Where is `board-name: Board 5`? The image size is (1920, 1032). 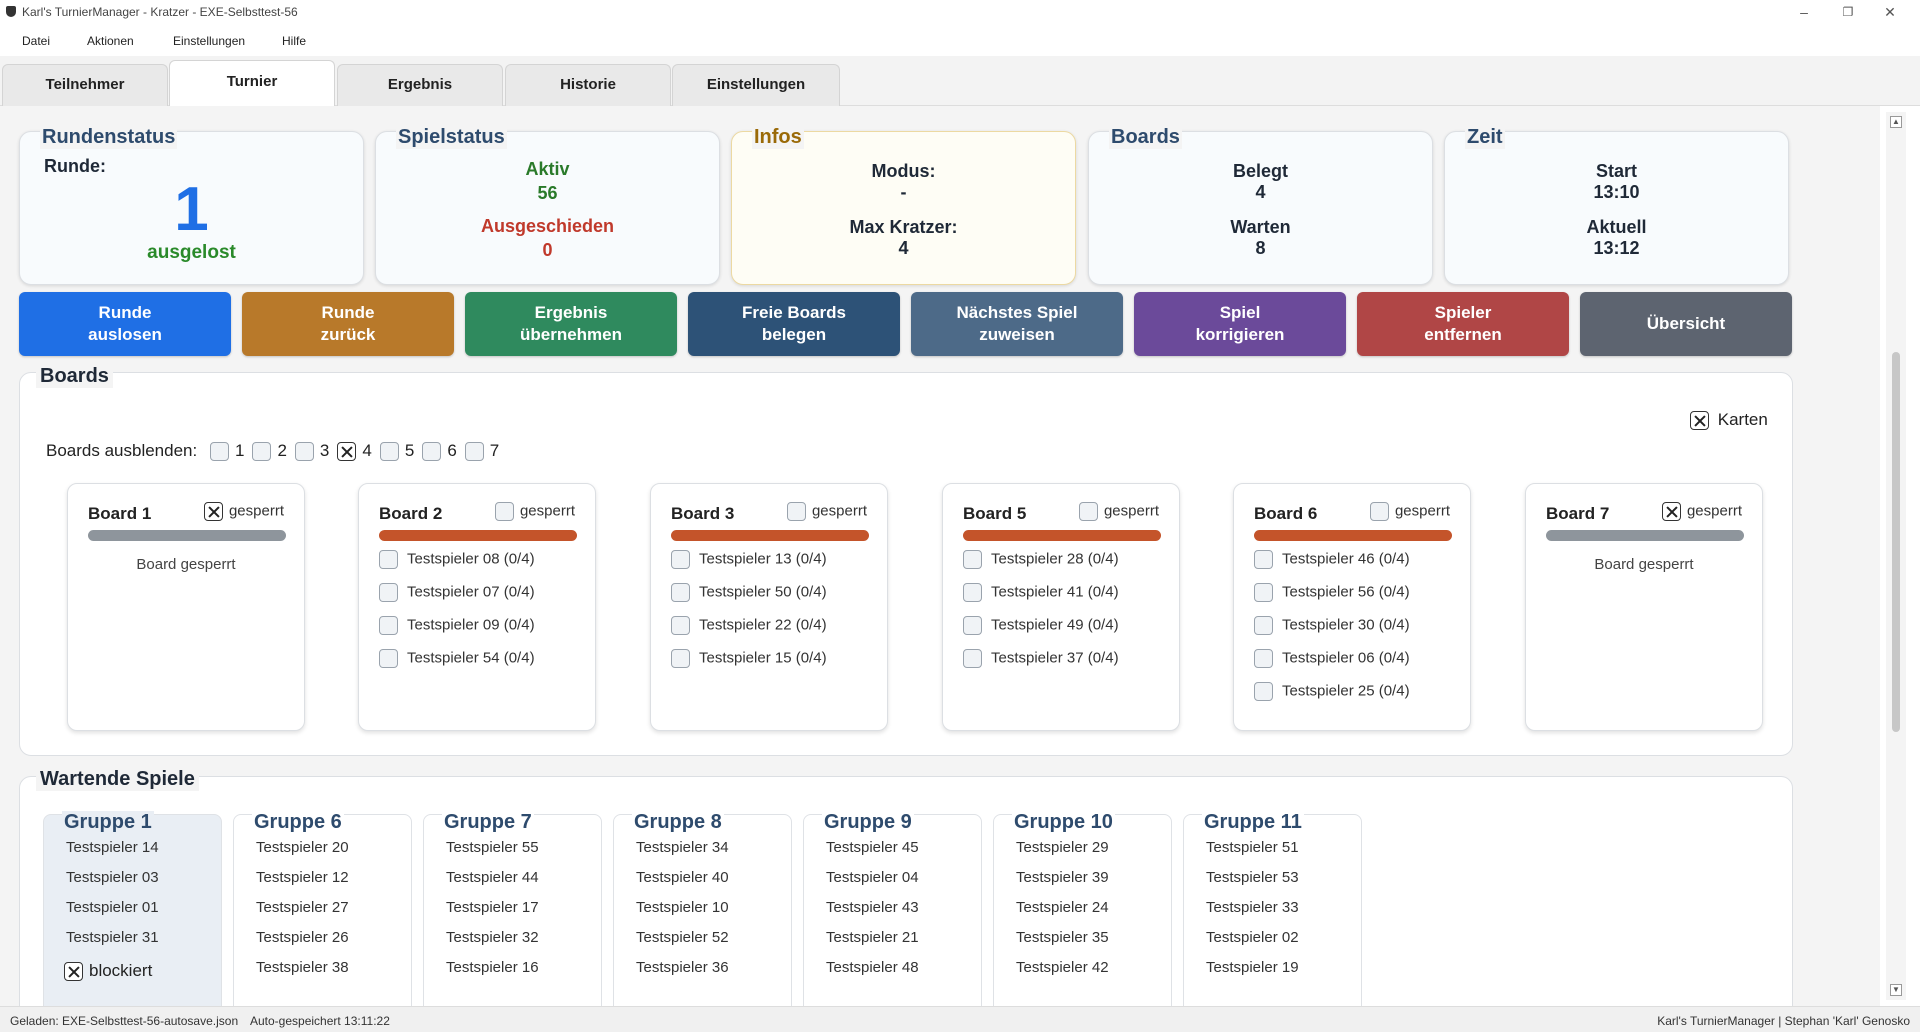 board-name: Board 5 is located at coordinates (995, 513).